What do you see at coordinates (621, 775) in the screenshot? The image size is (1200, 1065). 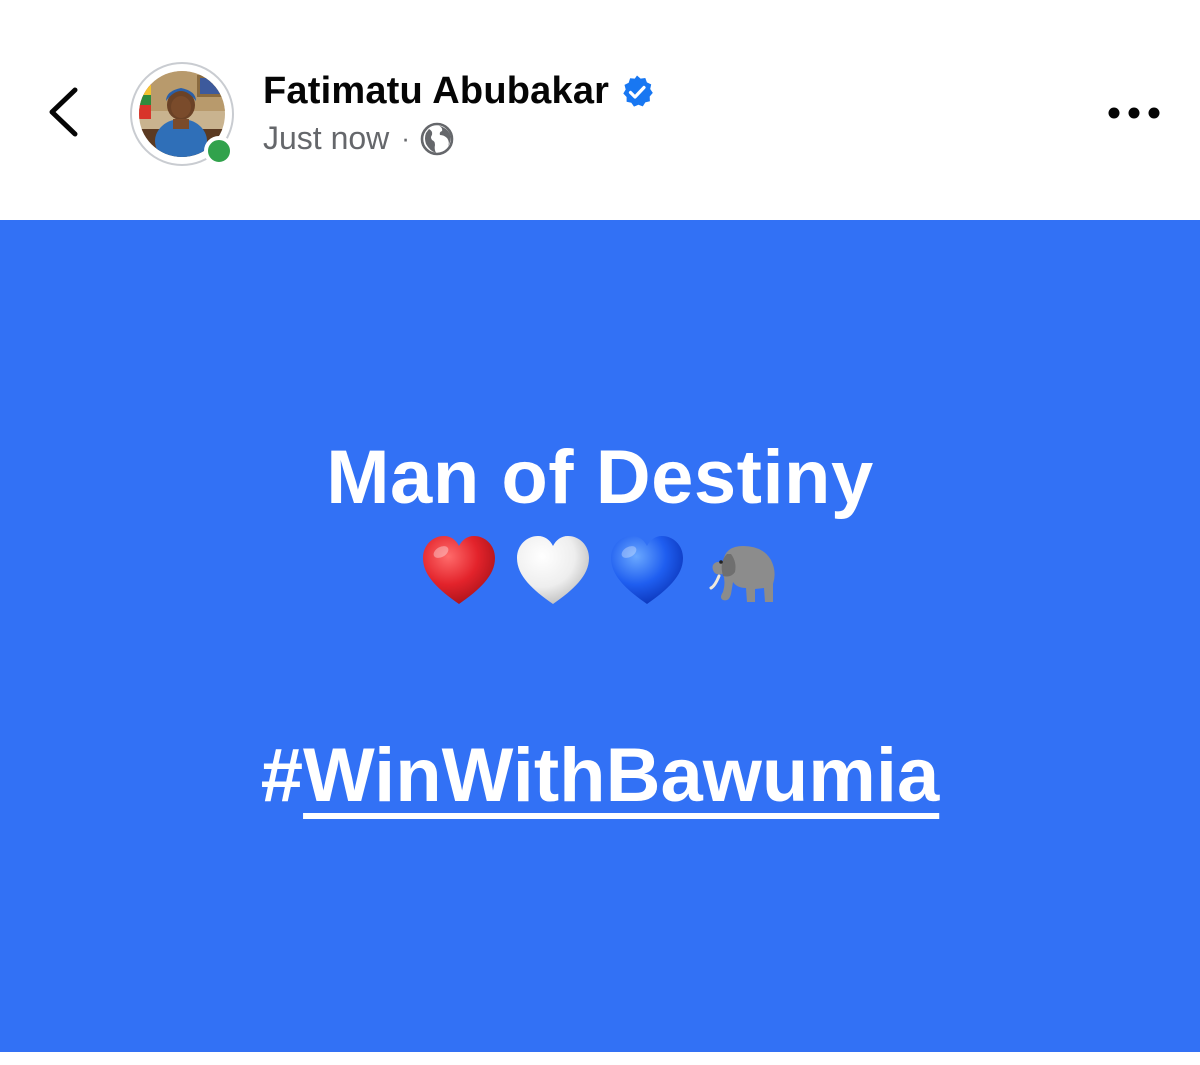 I see `hashtag-link: WinWithBawumia` at bounding box center [621, 775].